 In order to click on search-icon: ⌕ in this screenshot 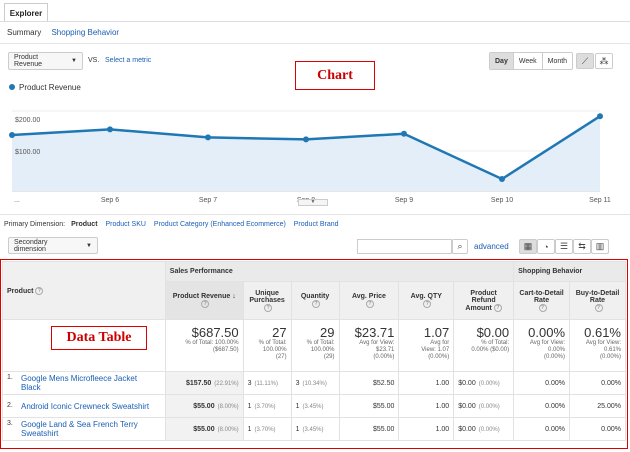, I will do `click(460, 246)`.